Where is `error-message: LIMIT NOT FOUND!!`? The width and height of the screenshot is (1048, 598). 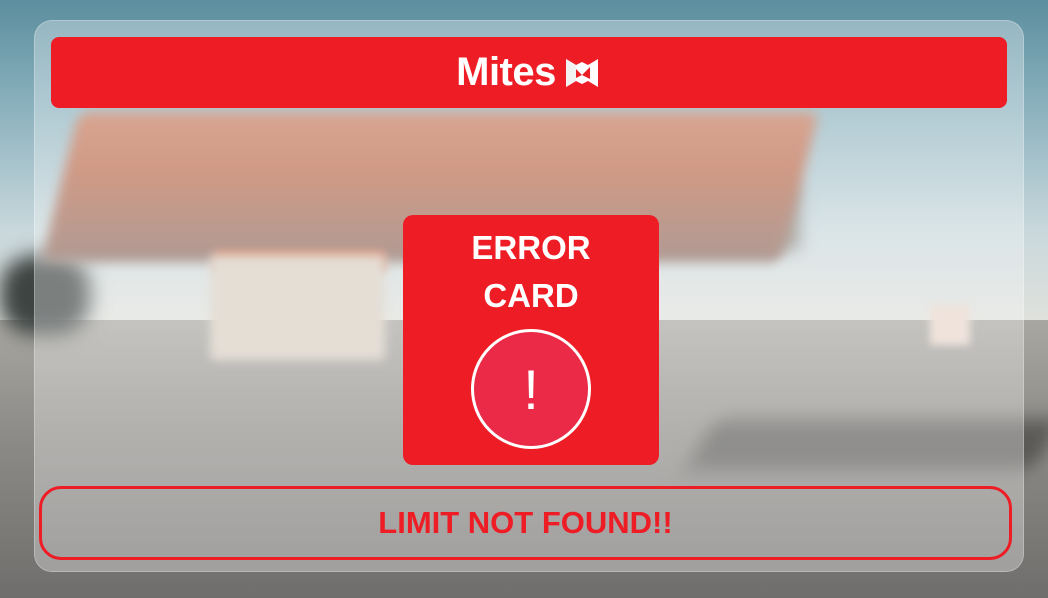
error-message: LIMIT NOT FOUND!! is located at coordinates (525, 522).